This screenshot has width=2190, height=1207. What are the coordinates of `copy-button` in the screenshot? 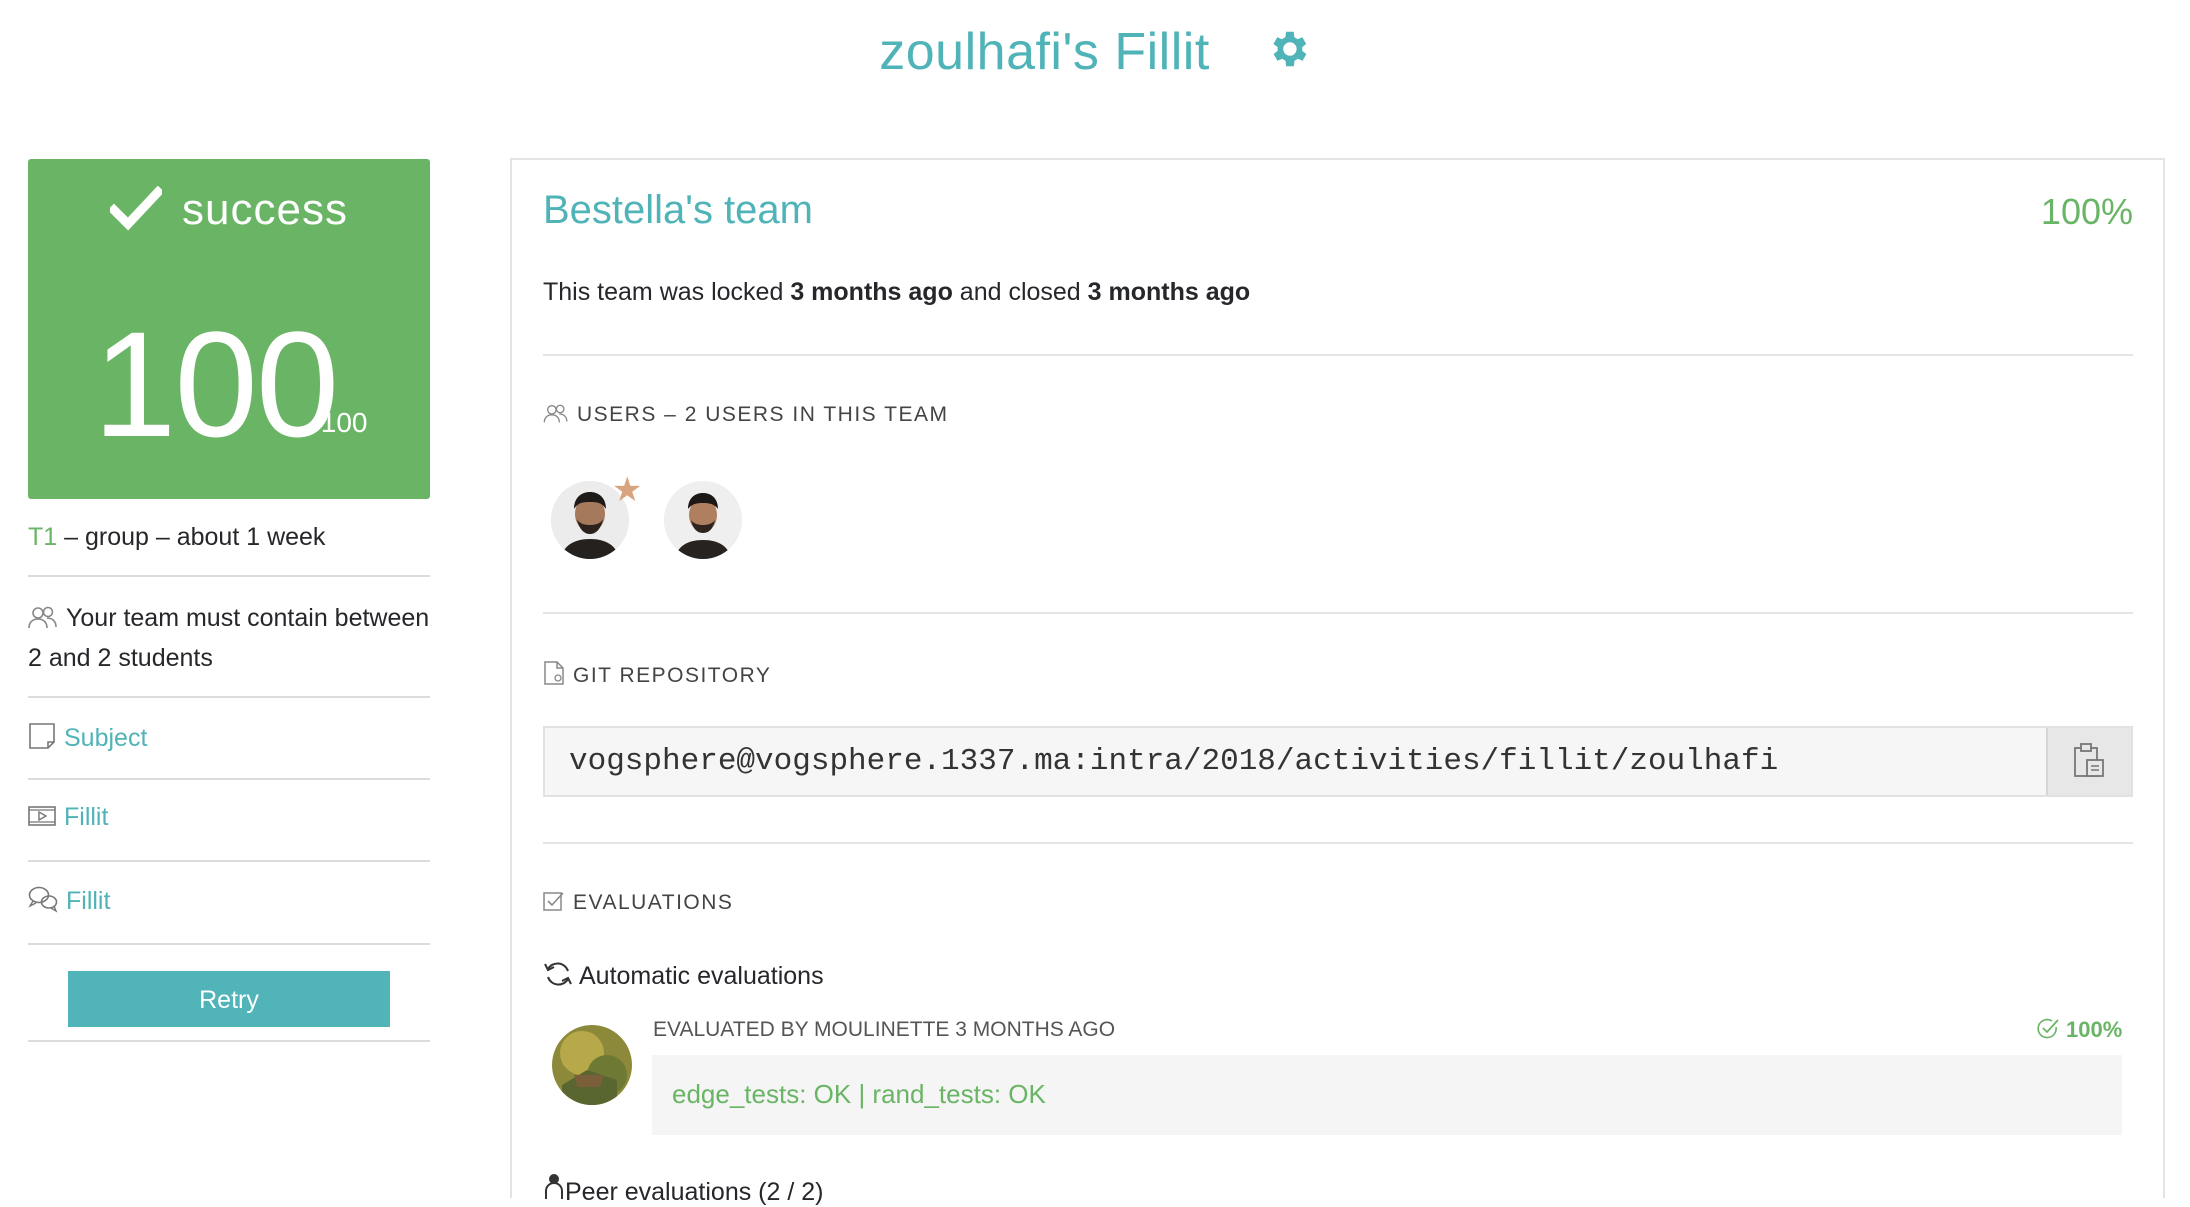 It's located at (2088, 761).